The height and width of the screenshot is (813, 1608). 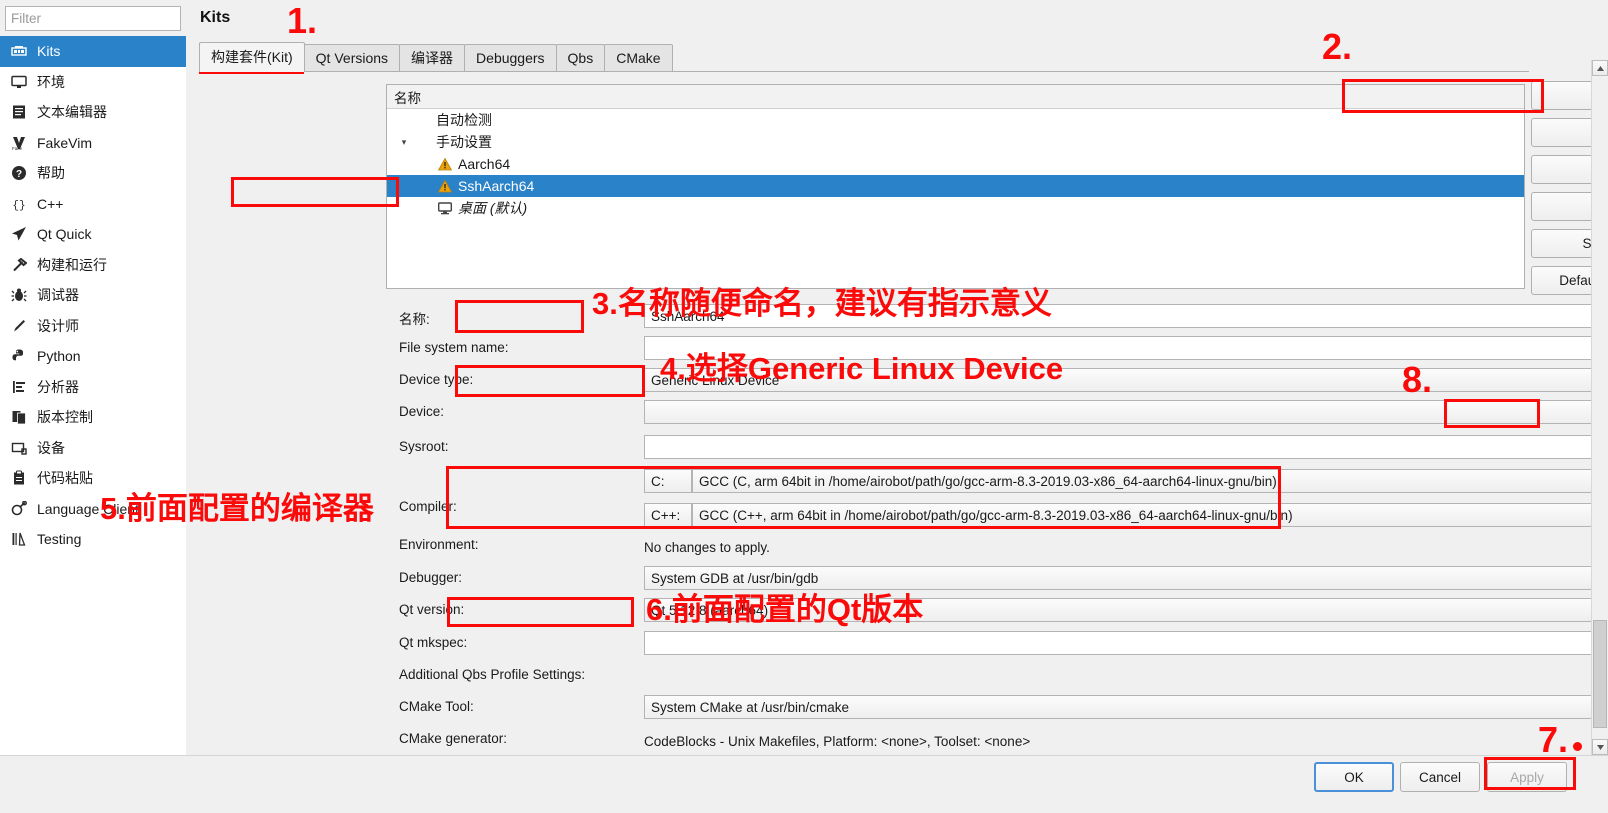 What do you see at coordinates (1527, 777) in the screenshot?
I see `apply-button: Apply` at bounding box center [1527, 777].